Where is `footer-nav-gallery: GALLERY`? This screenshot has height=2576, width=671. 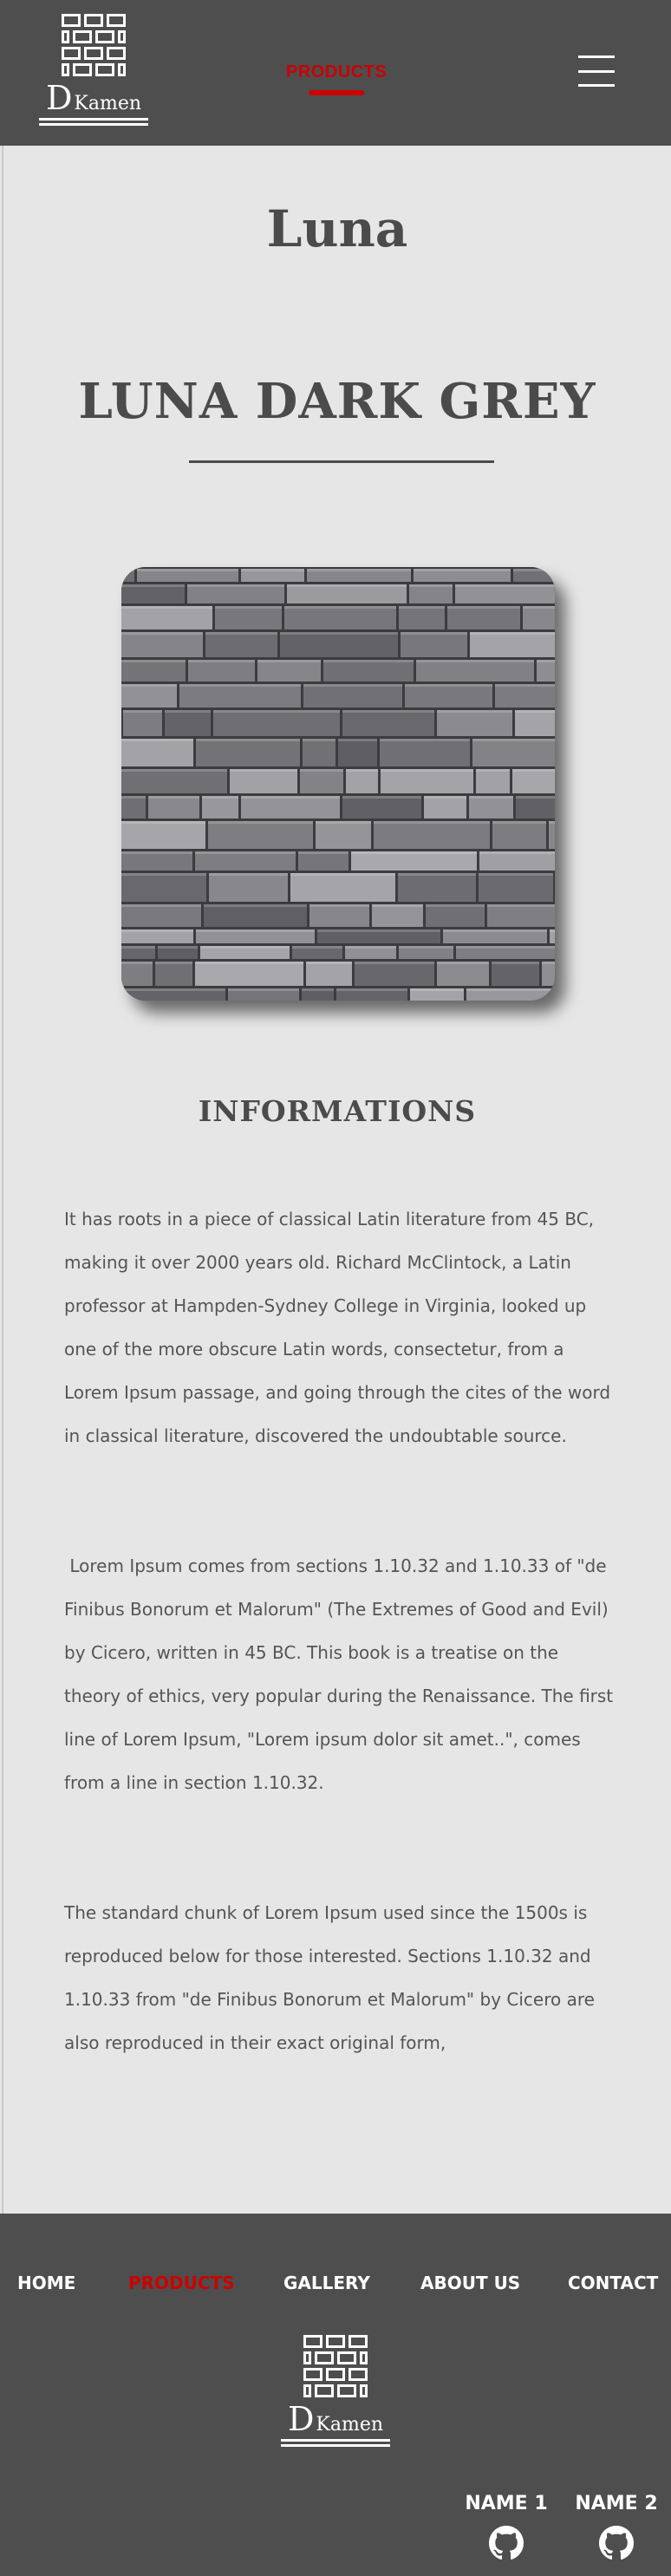 footer-nav-gallery: GALLERY is located at coordinates (326, 2283).